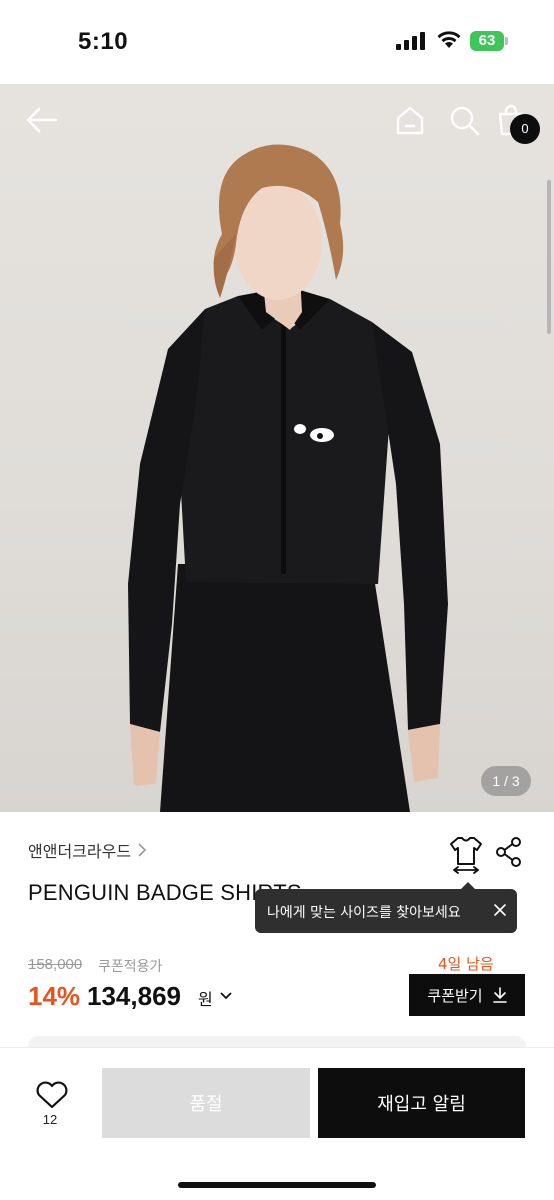 This screenshot has height=1200, width=554. What do you see at coordinates (410, 41) in the screenshot?
I see `signal-icon` at bounding box center [410, 41].